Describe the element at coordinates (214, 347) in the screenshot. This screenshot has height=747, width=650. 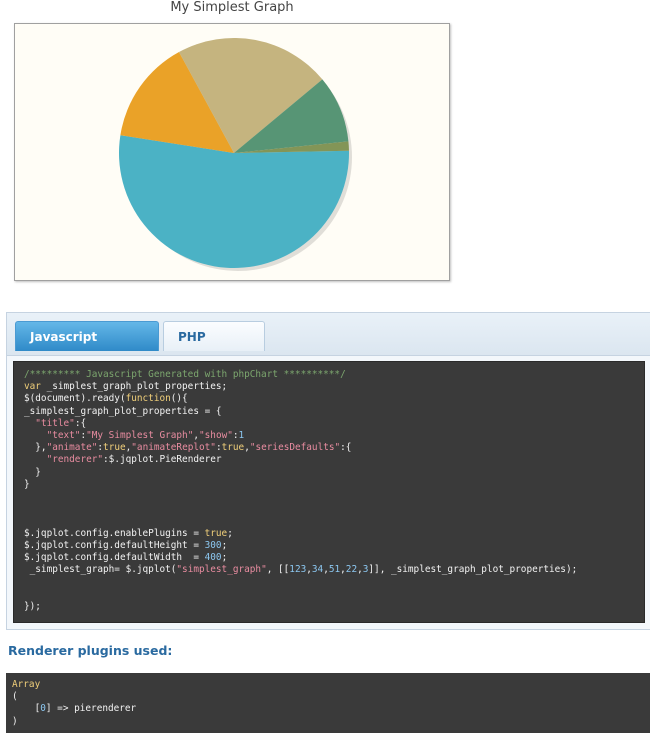
I see `tab-php-source: PHP Source` at that location.